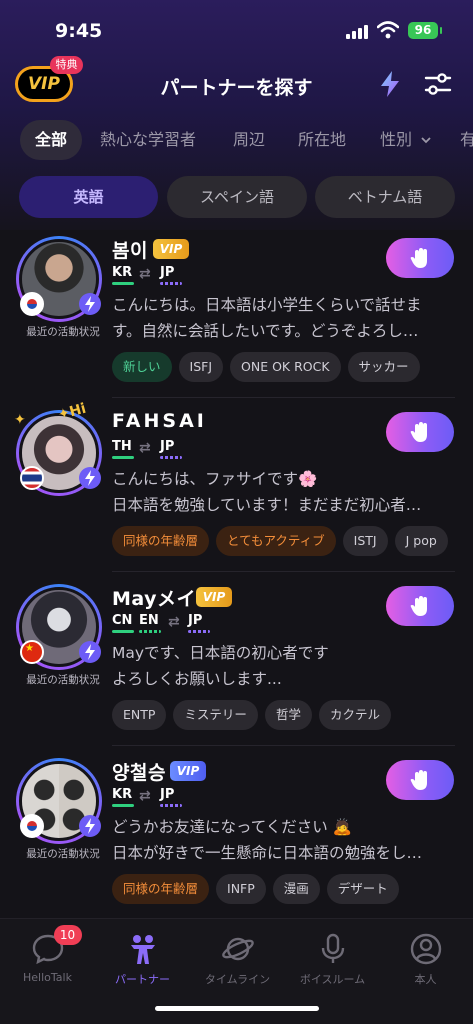 This screenshot has height=1024, width=473. What do you see at coordinates (148, 140) in the screenshot?
I see `tab-dedicated-learners: 熱心な学習者` at bounding box center [148, 140].